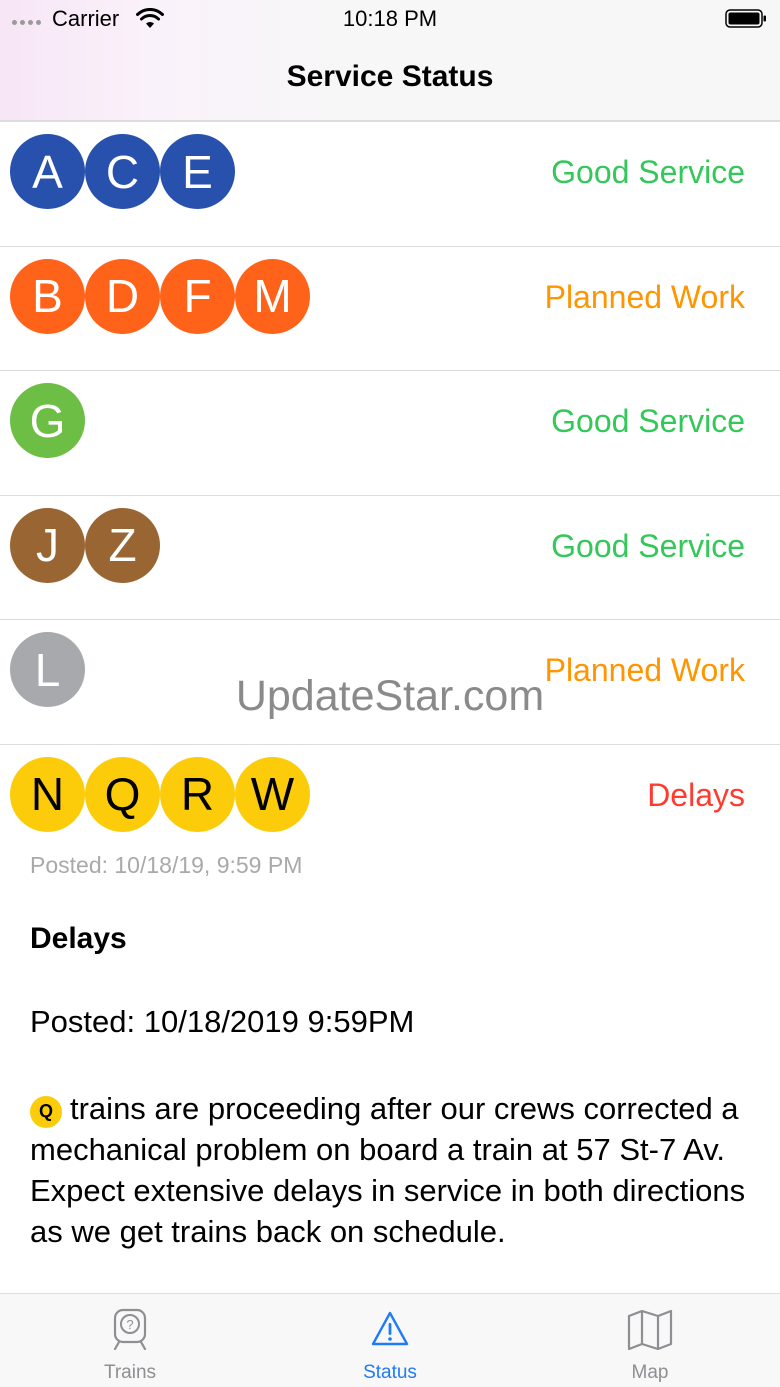 Image resolution: width=780 pixels, height=1387 pixels. Describe the element at coordinates (644, 296) in the screenshot. I see `status-label: Planned Work` at that location.